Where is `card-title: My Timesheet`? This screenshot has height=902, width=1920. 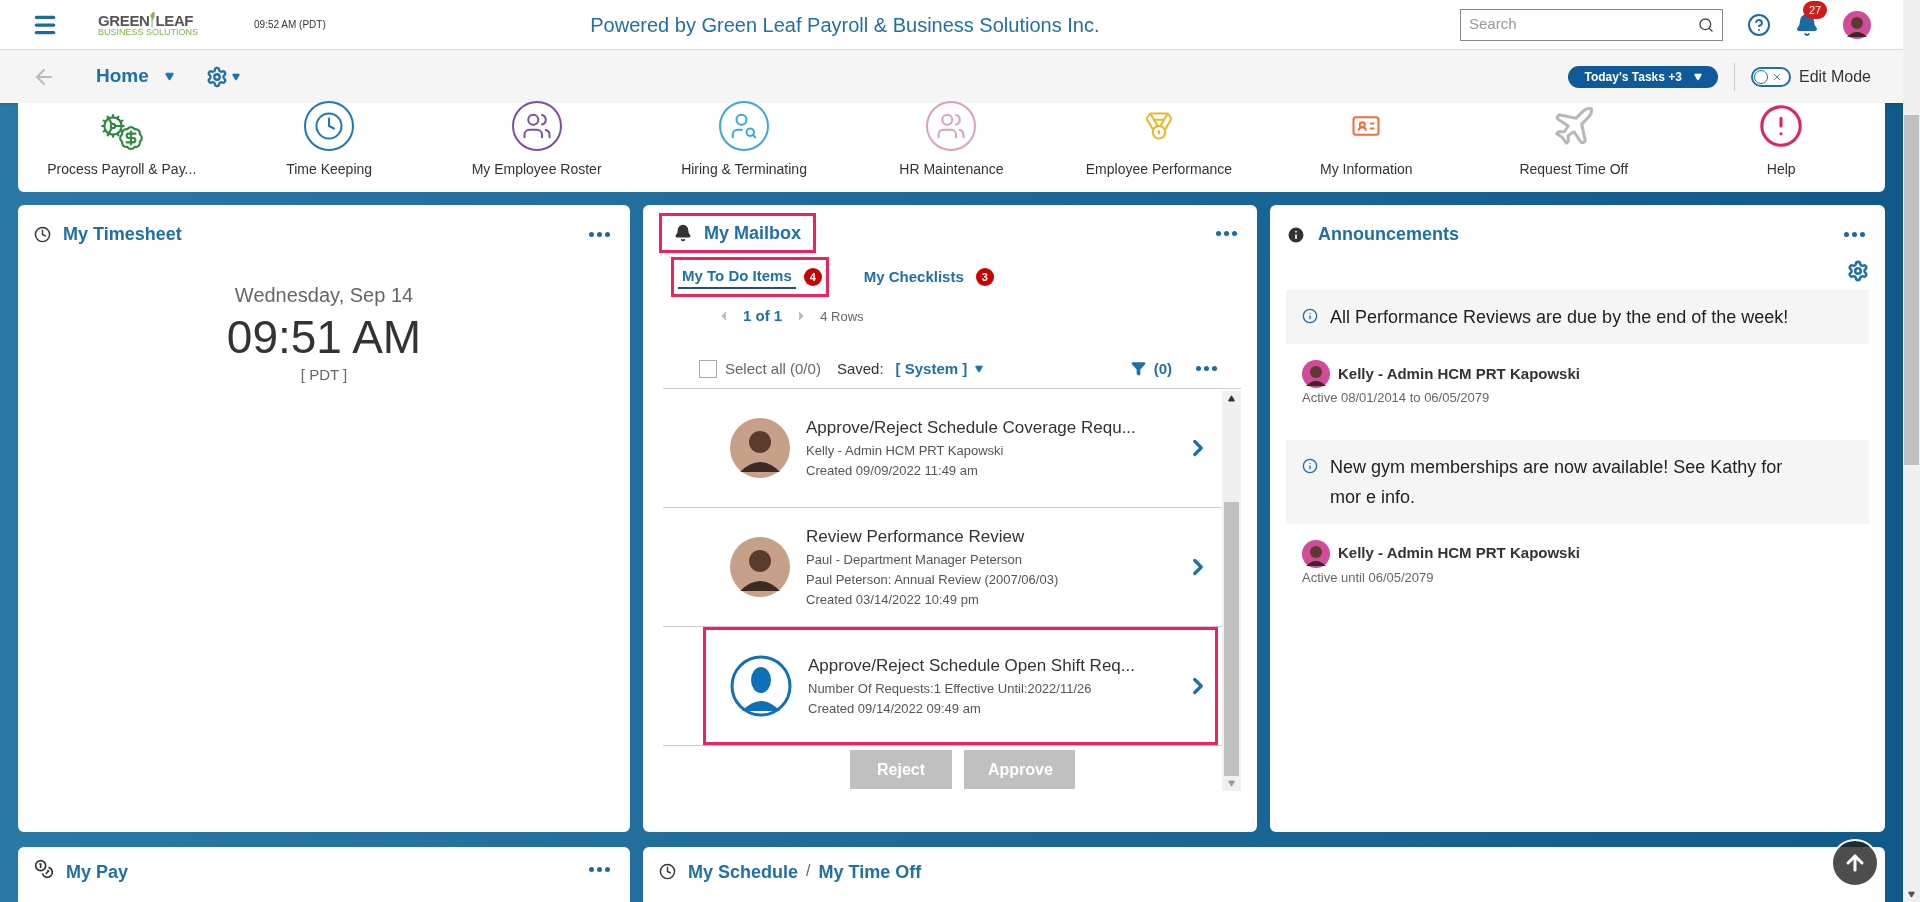 card-title: My Timesheet is located at coordinates (122, 234).